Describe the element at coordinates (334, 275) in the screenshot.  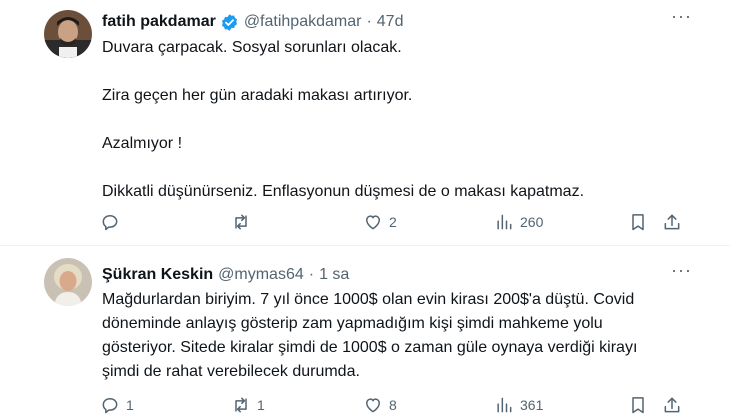
I see `timestamp: 1 sa` at that location.